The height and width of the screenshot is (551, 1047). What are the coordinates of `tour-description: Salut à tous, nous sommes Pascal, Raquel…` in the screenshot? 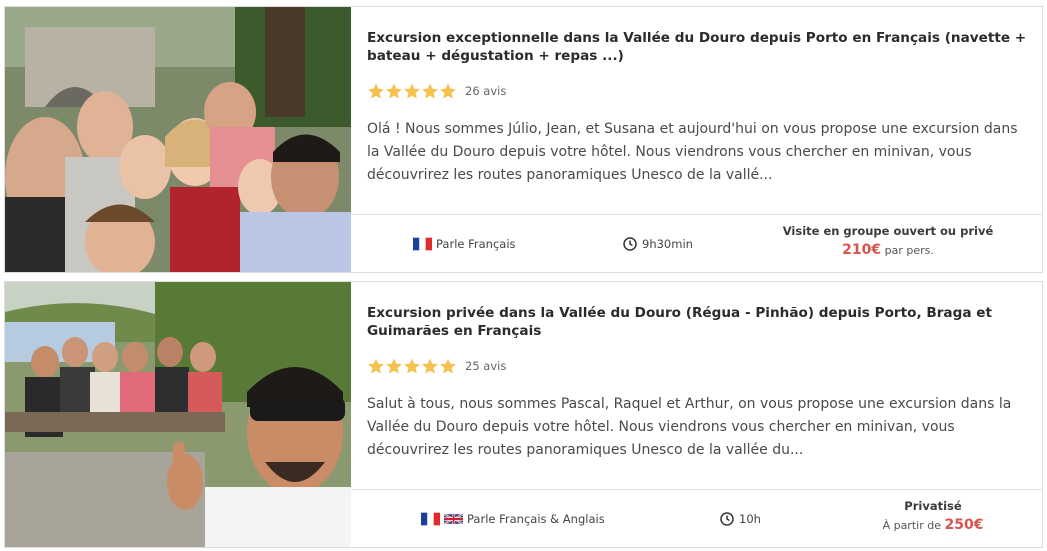 It's located at (689, 427).